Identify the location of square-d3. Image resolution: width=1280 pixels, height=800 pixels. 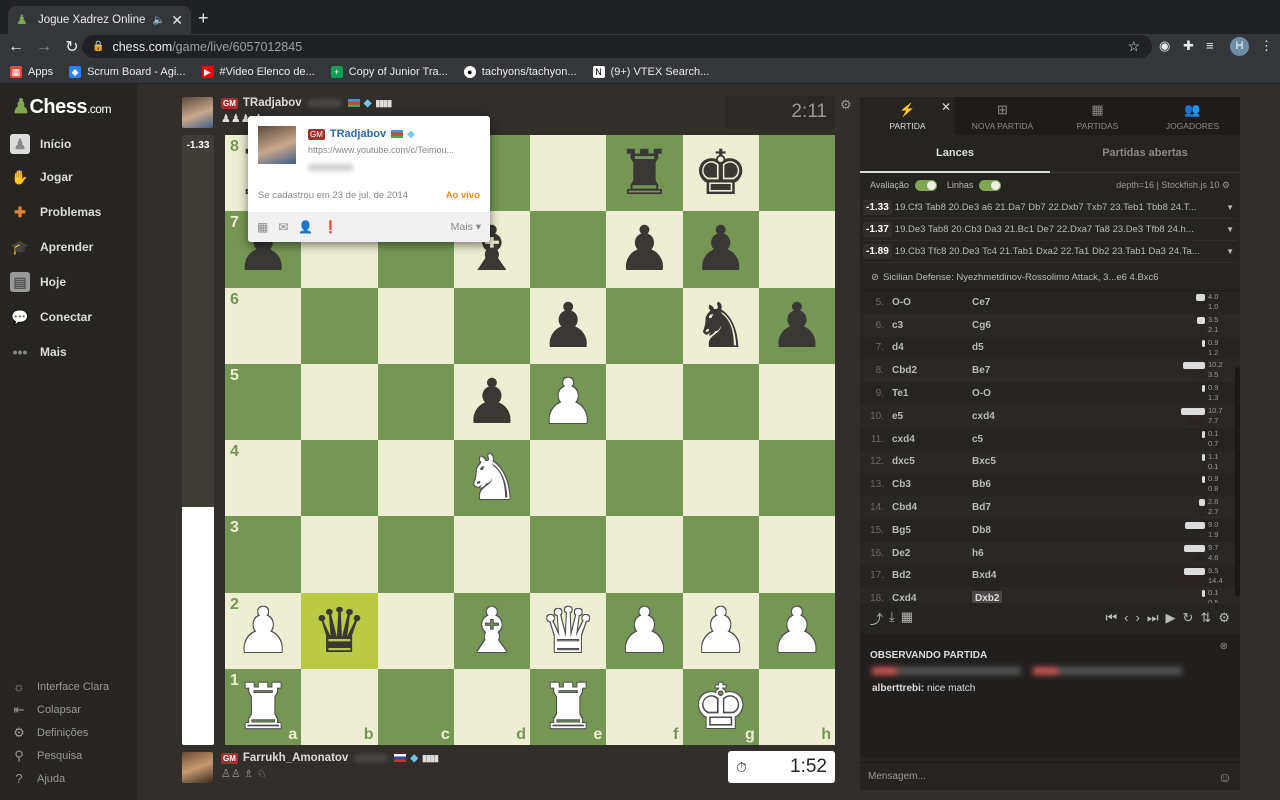
(491, 554).